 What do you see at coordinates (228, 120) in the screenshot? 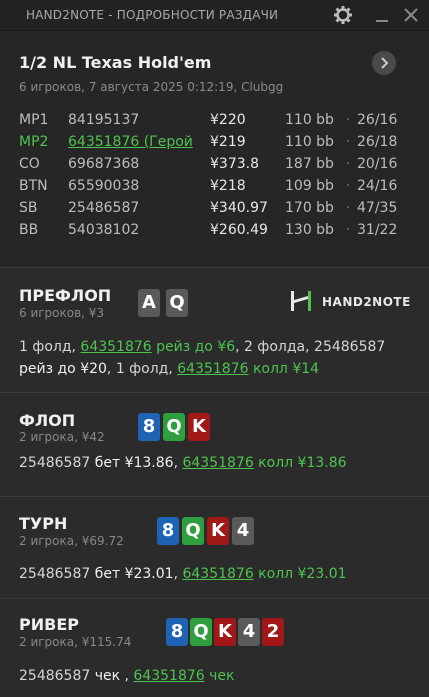
I see `player-stack: ¥220` at bounding box center [228, 120].